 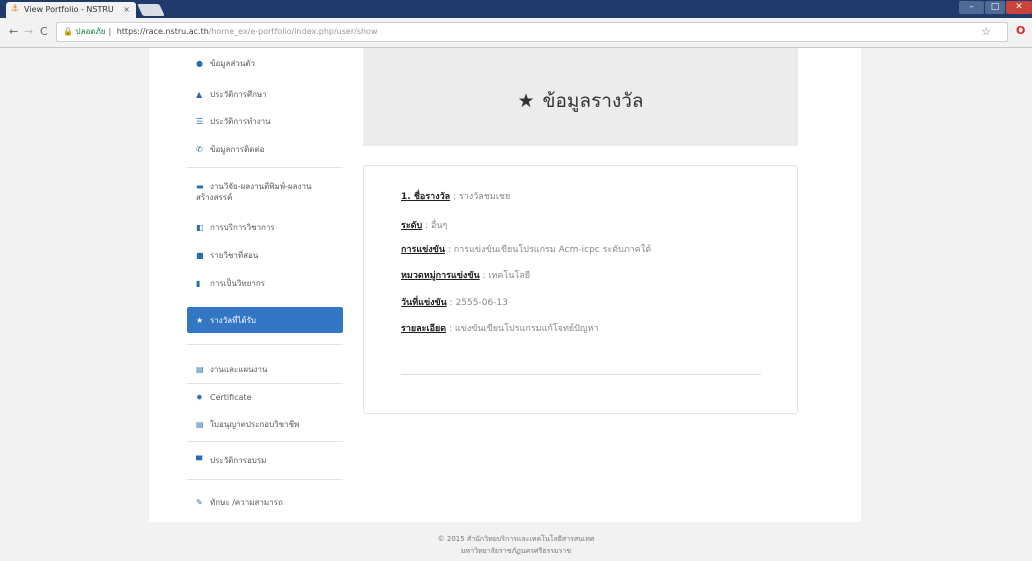 What do you see at coordinates (15, 9) in the screenshot?
I see `anchor-icon: ⚓` at bounding box center [15, 9].